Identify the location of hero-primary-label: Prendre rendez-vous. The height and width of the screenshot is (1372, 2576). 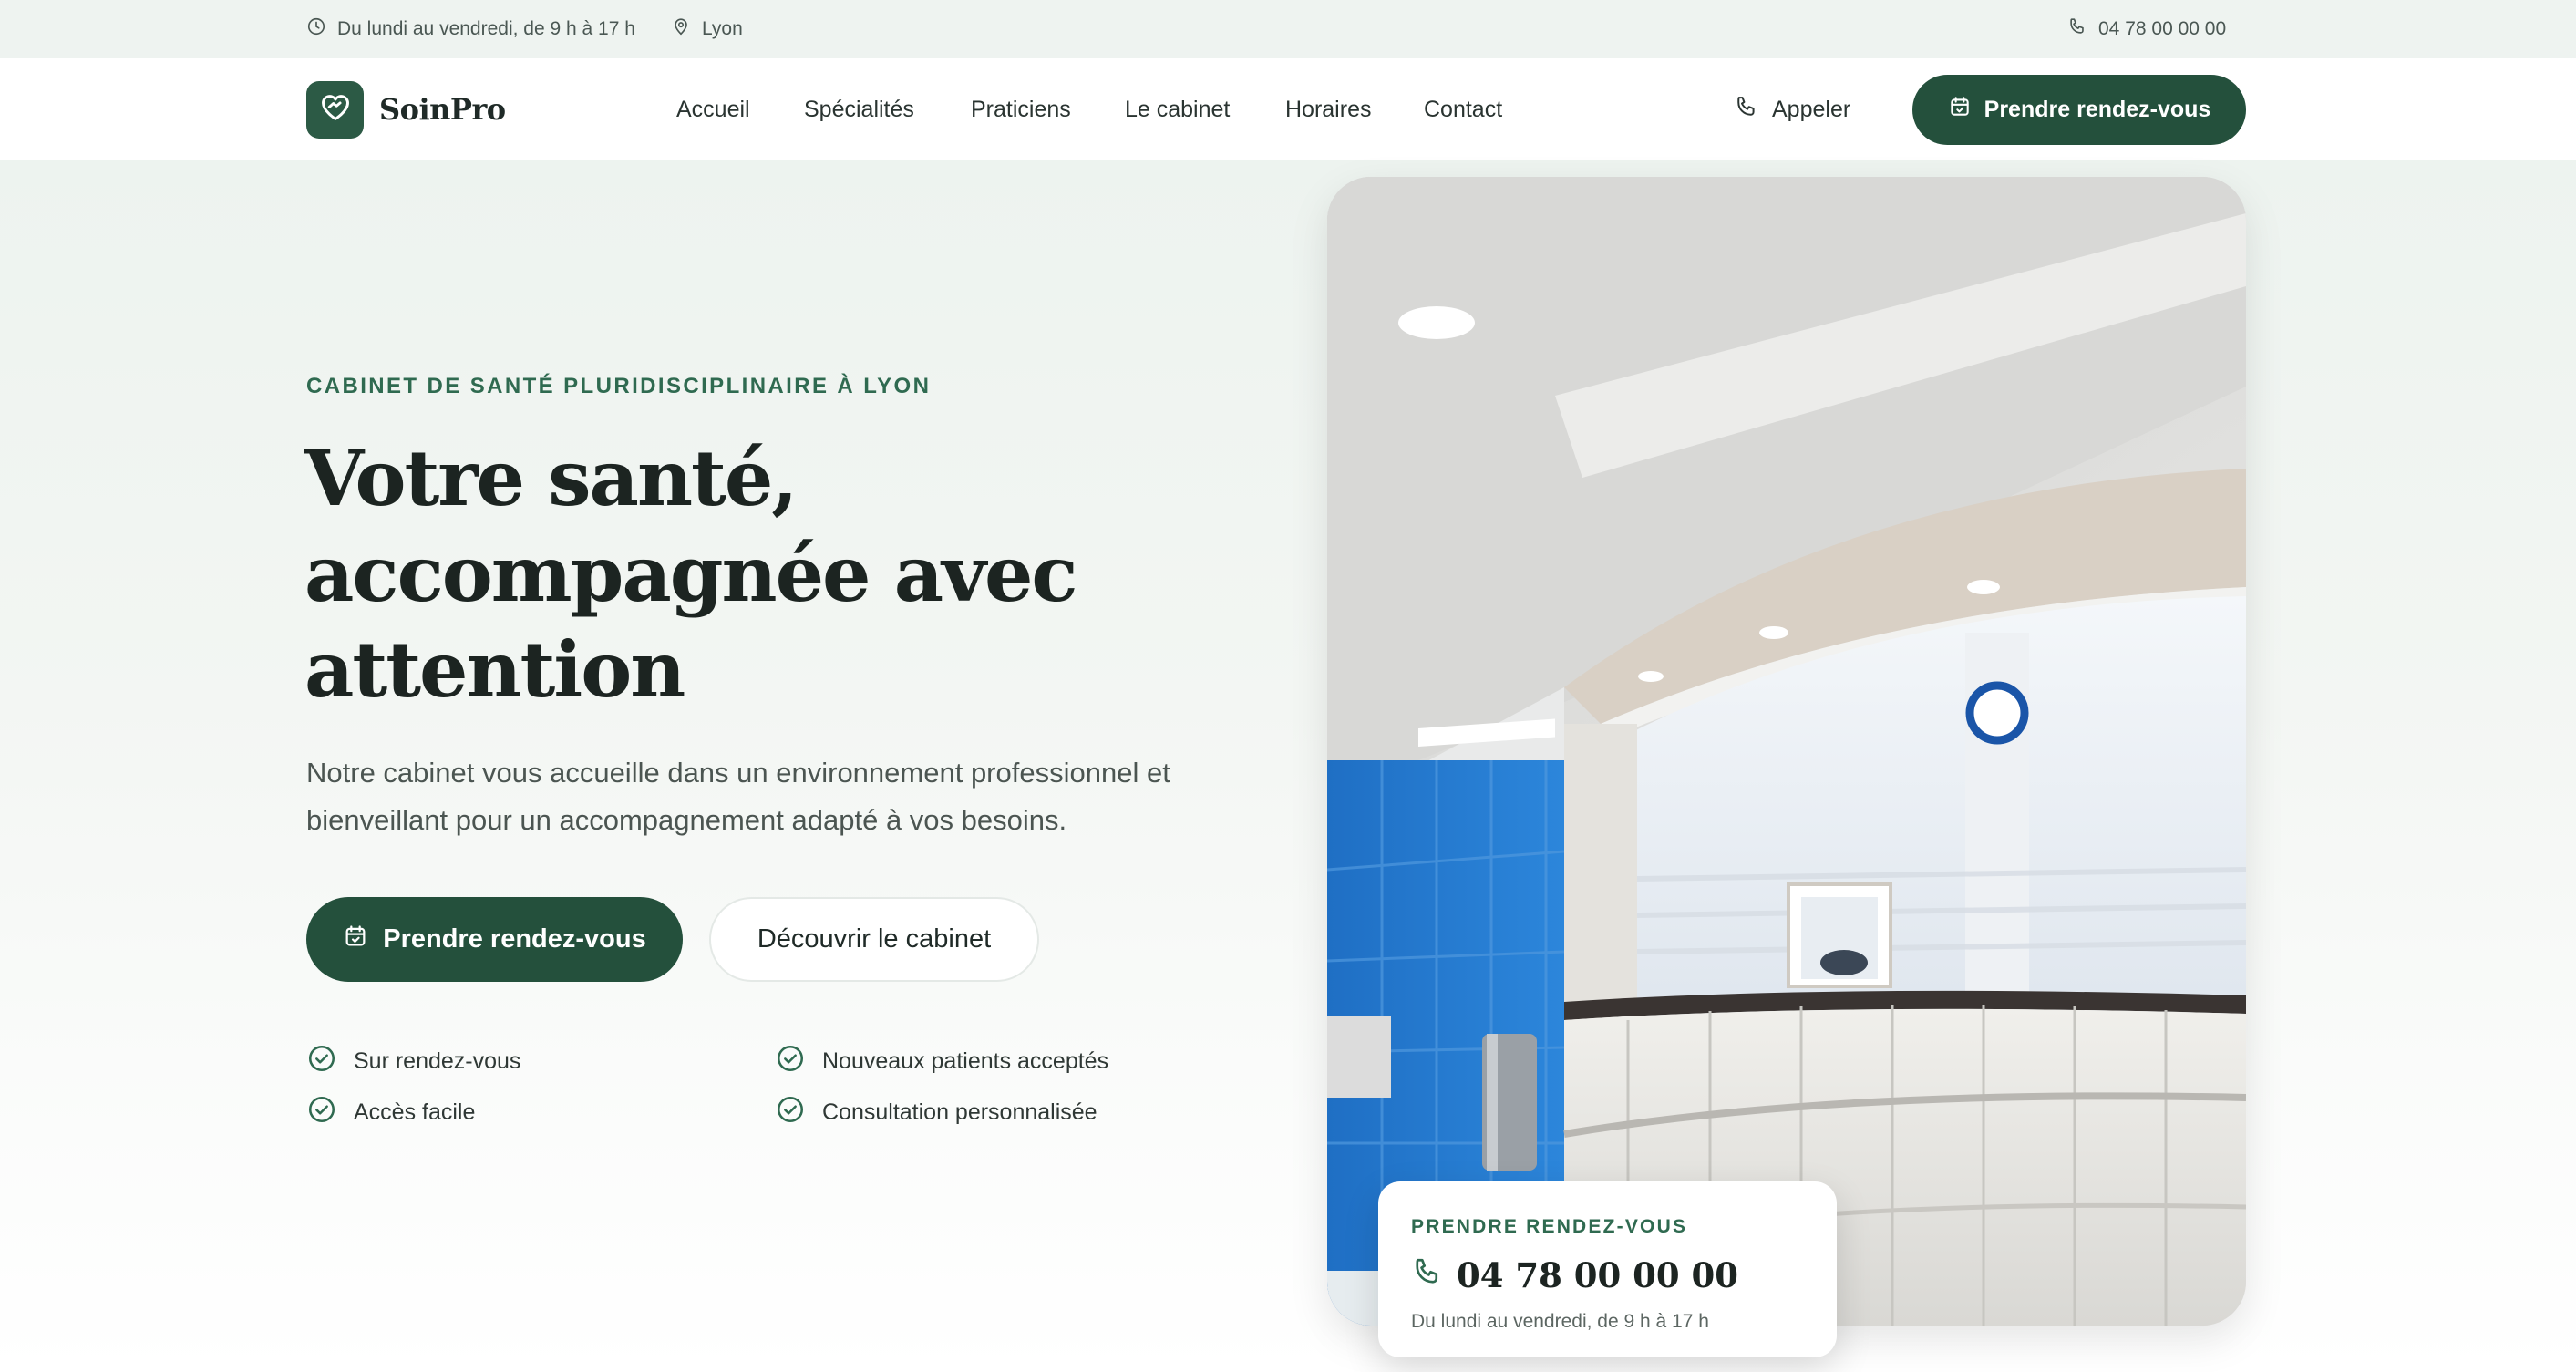
(514, 939).